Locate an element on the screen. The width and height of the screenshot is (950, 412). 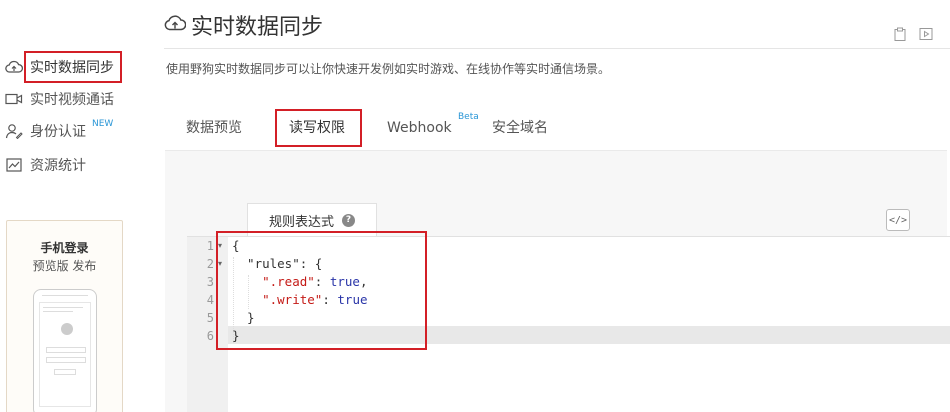
tab-secure-domains: 安全域名 is located at coordinates (520, 128).